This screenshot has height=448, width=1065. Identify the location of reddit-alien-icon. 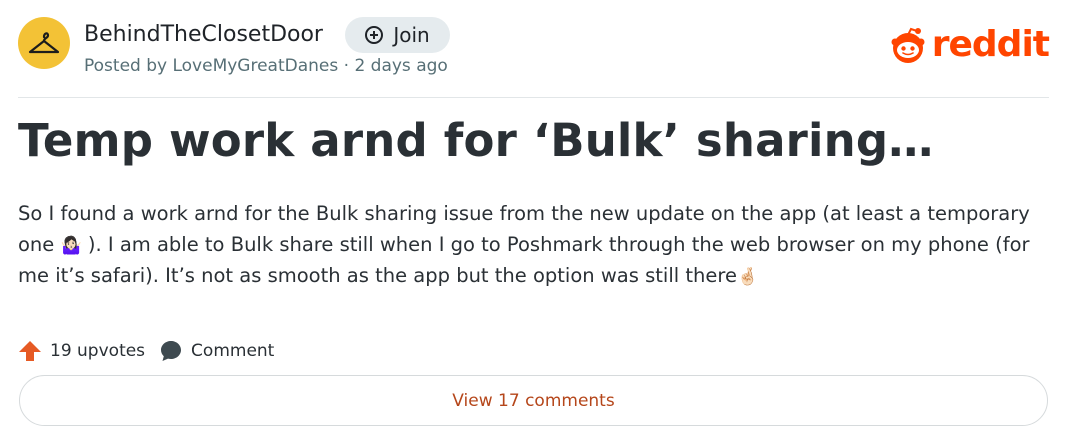
(908, 45).